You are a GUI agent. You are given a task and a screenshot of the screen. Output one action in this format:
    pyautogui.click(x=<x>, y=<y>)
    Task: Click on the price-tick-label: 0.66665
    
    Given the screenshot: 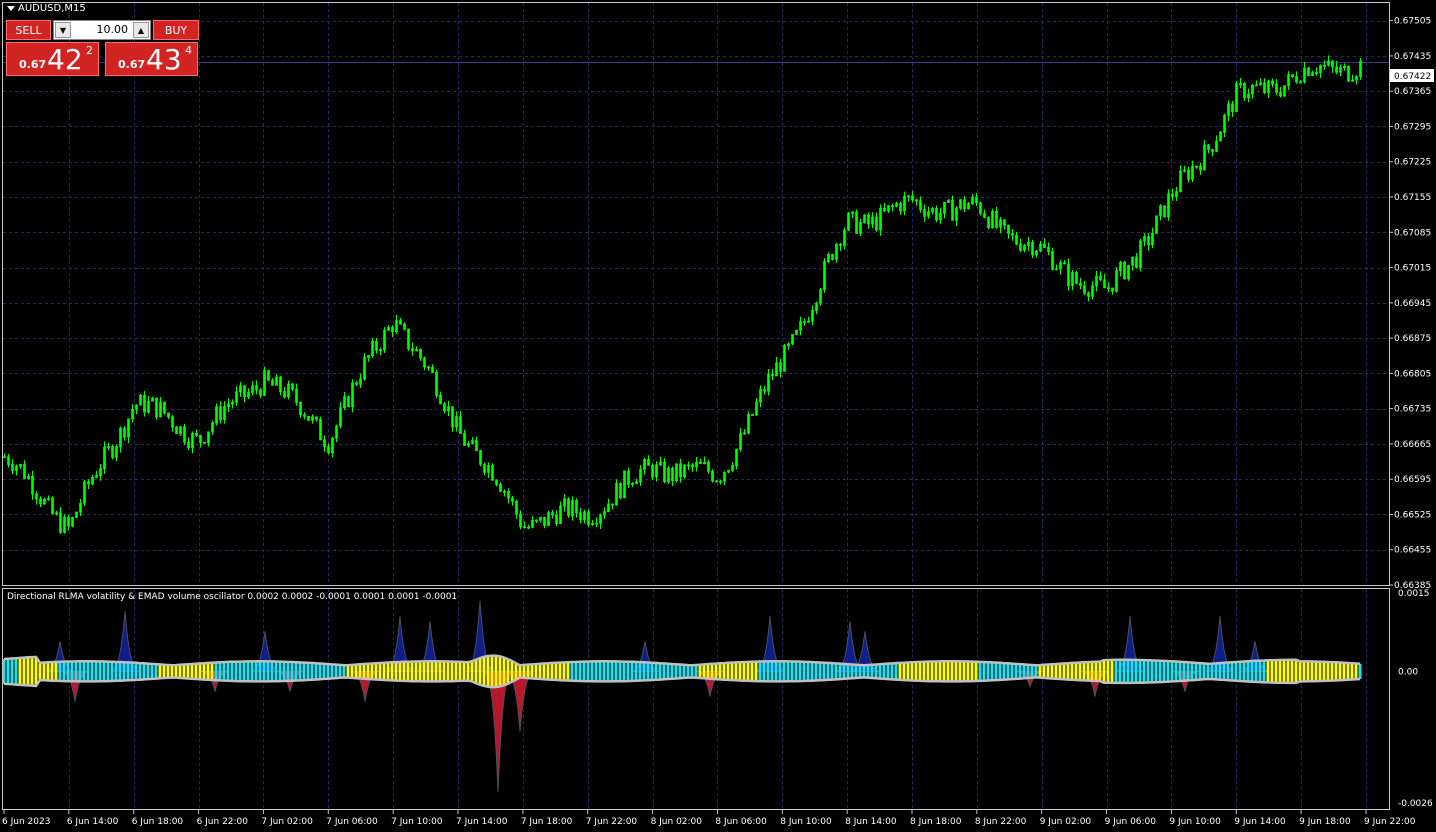 What is the action you would take?
    pyautogui.click(x=1412, y=445)
    